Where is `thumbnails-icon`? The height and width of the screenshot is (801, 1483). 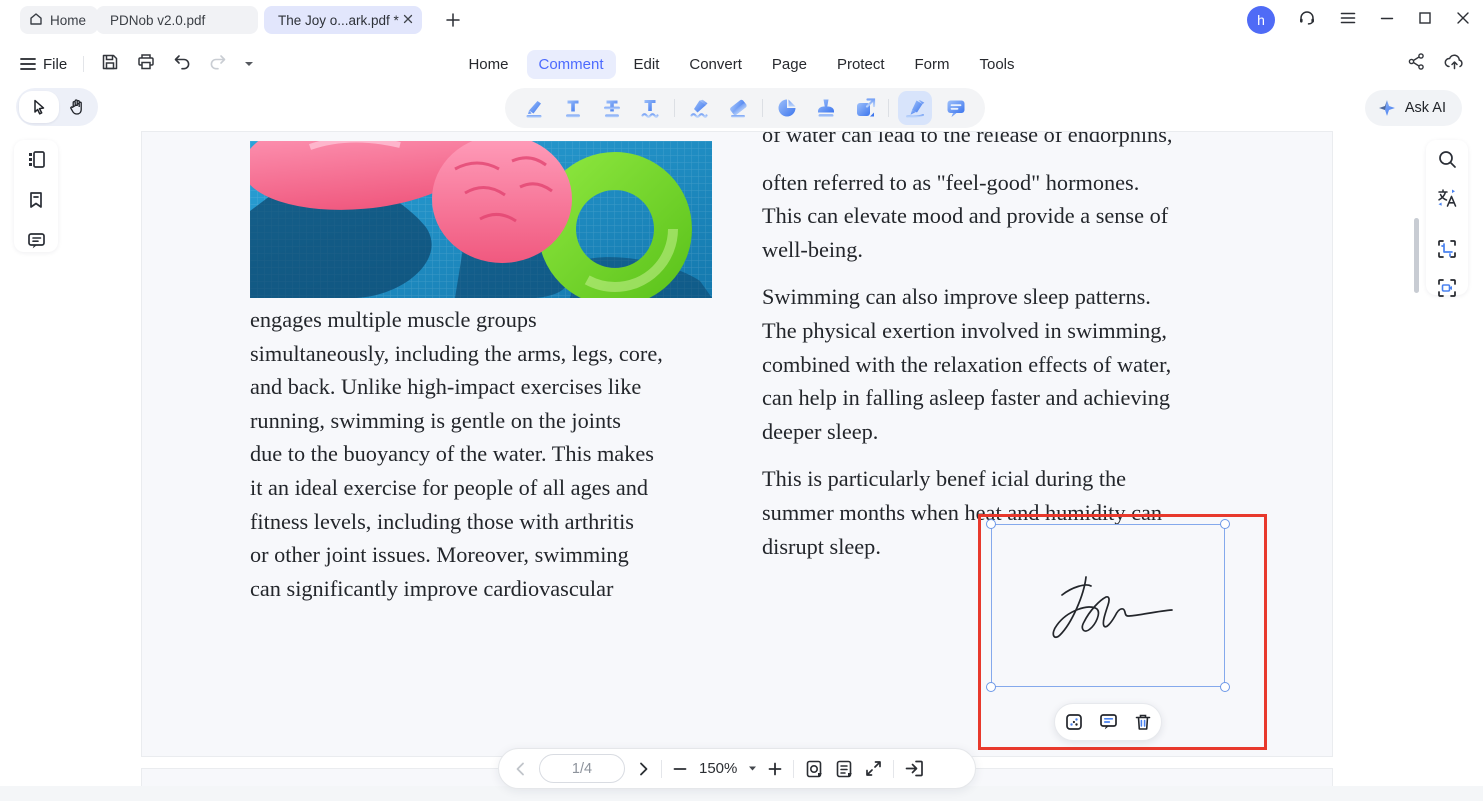
thumbnails-icon is located at coordinates (36, 162).